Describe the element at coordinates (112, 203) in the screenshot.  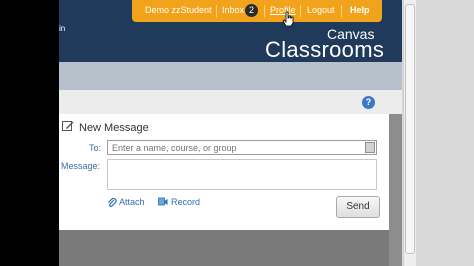
I see `paperclip-icon` at that location.